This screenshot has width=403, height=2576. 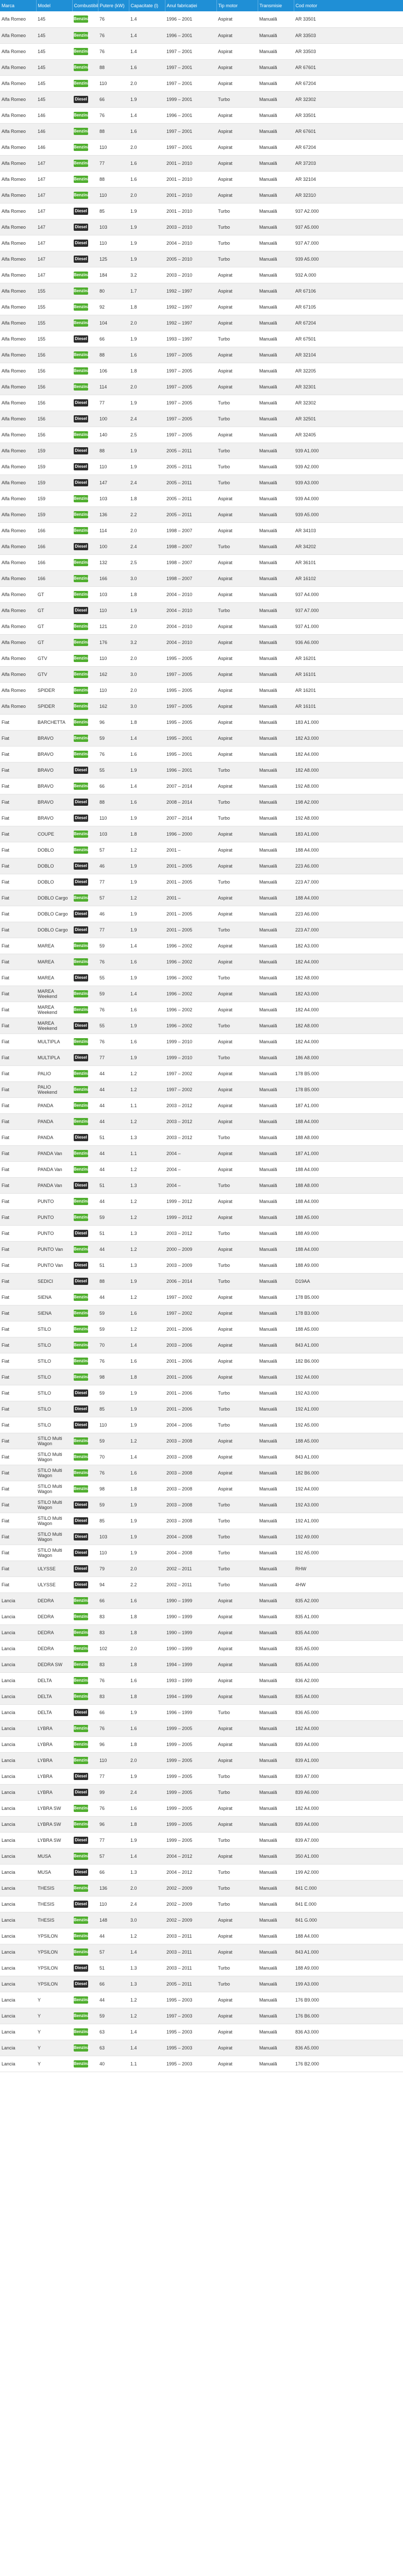 What do you see at coordinates (114, 1697) in the screenshot?
I see `kw-cell: 83` at bounding box center [114, 1697].